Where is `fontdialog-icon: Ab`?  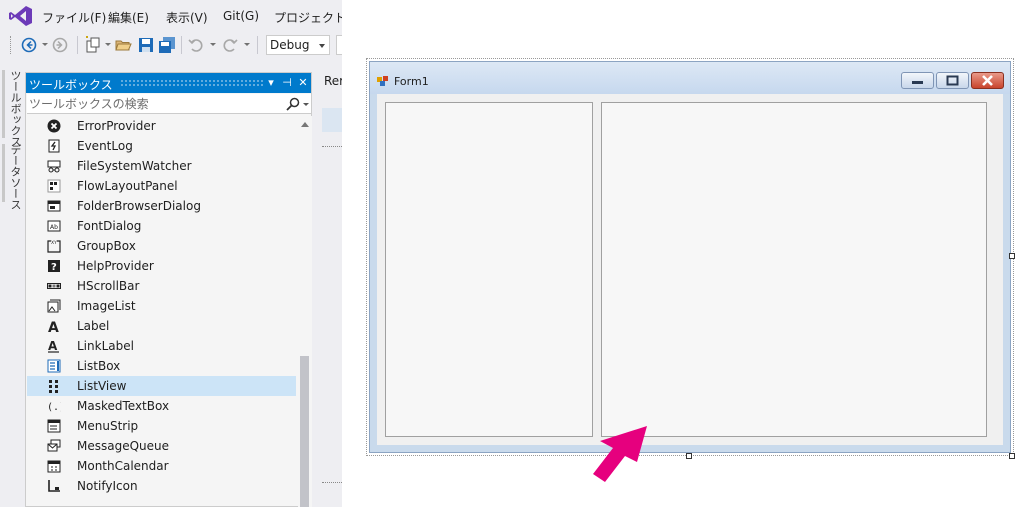 fontdialog-icon: Ab is located at coordinates (54, 226).